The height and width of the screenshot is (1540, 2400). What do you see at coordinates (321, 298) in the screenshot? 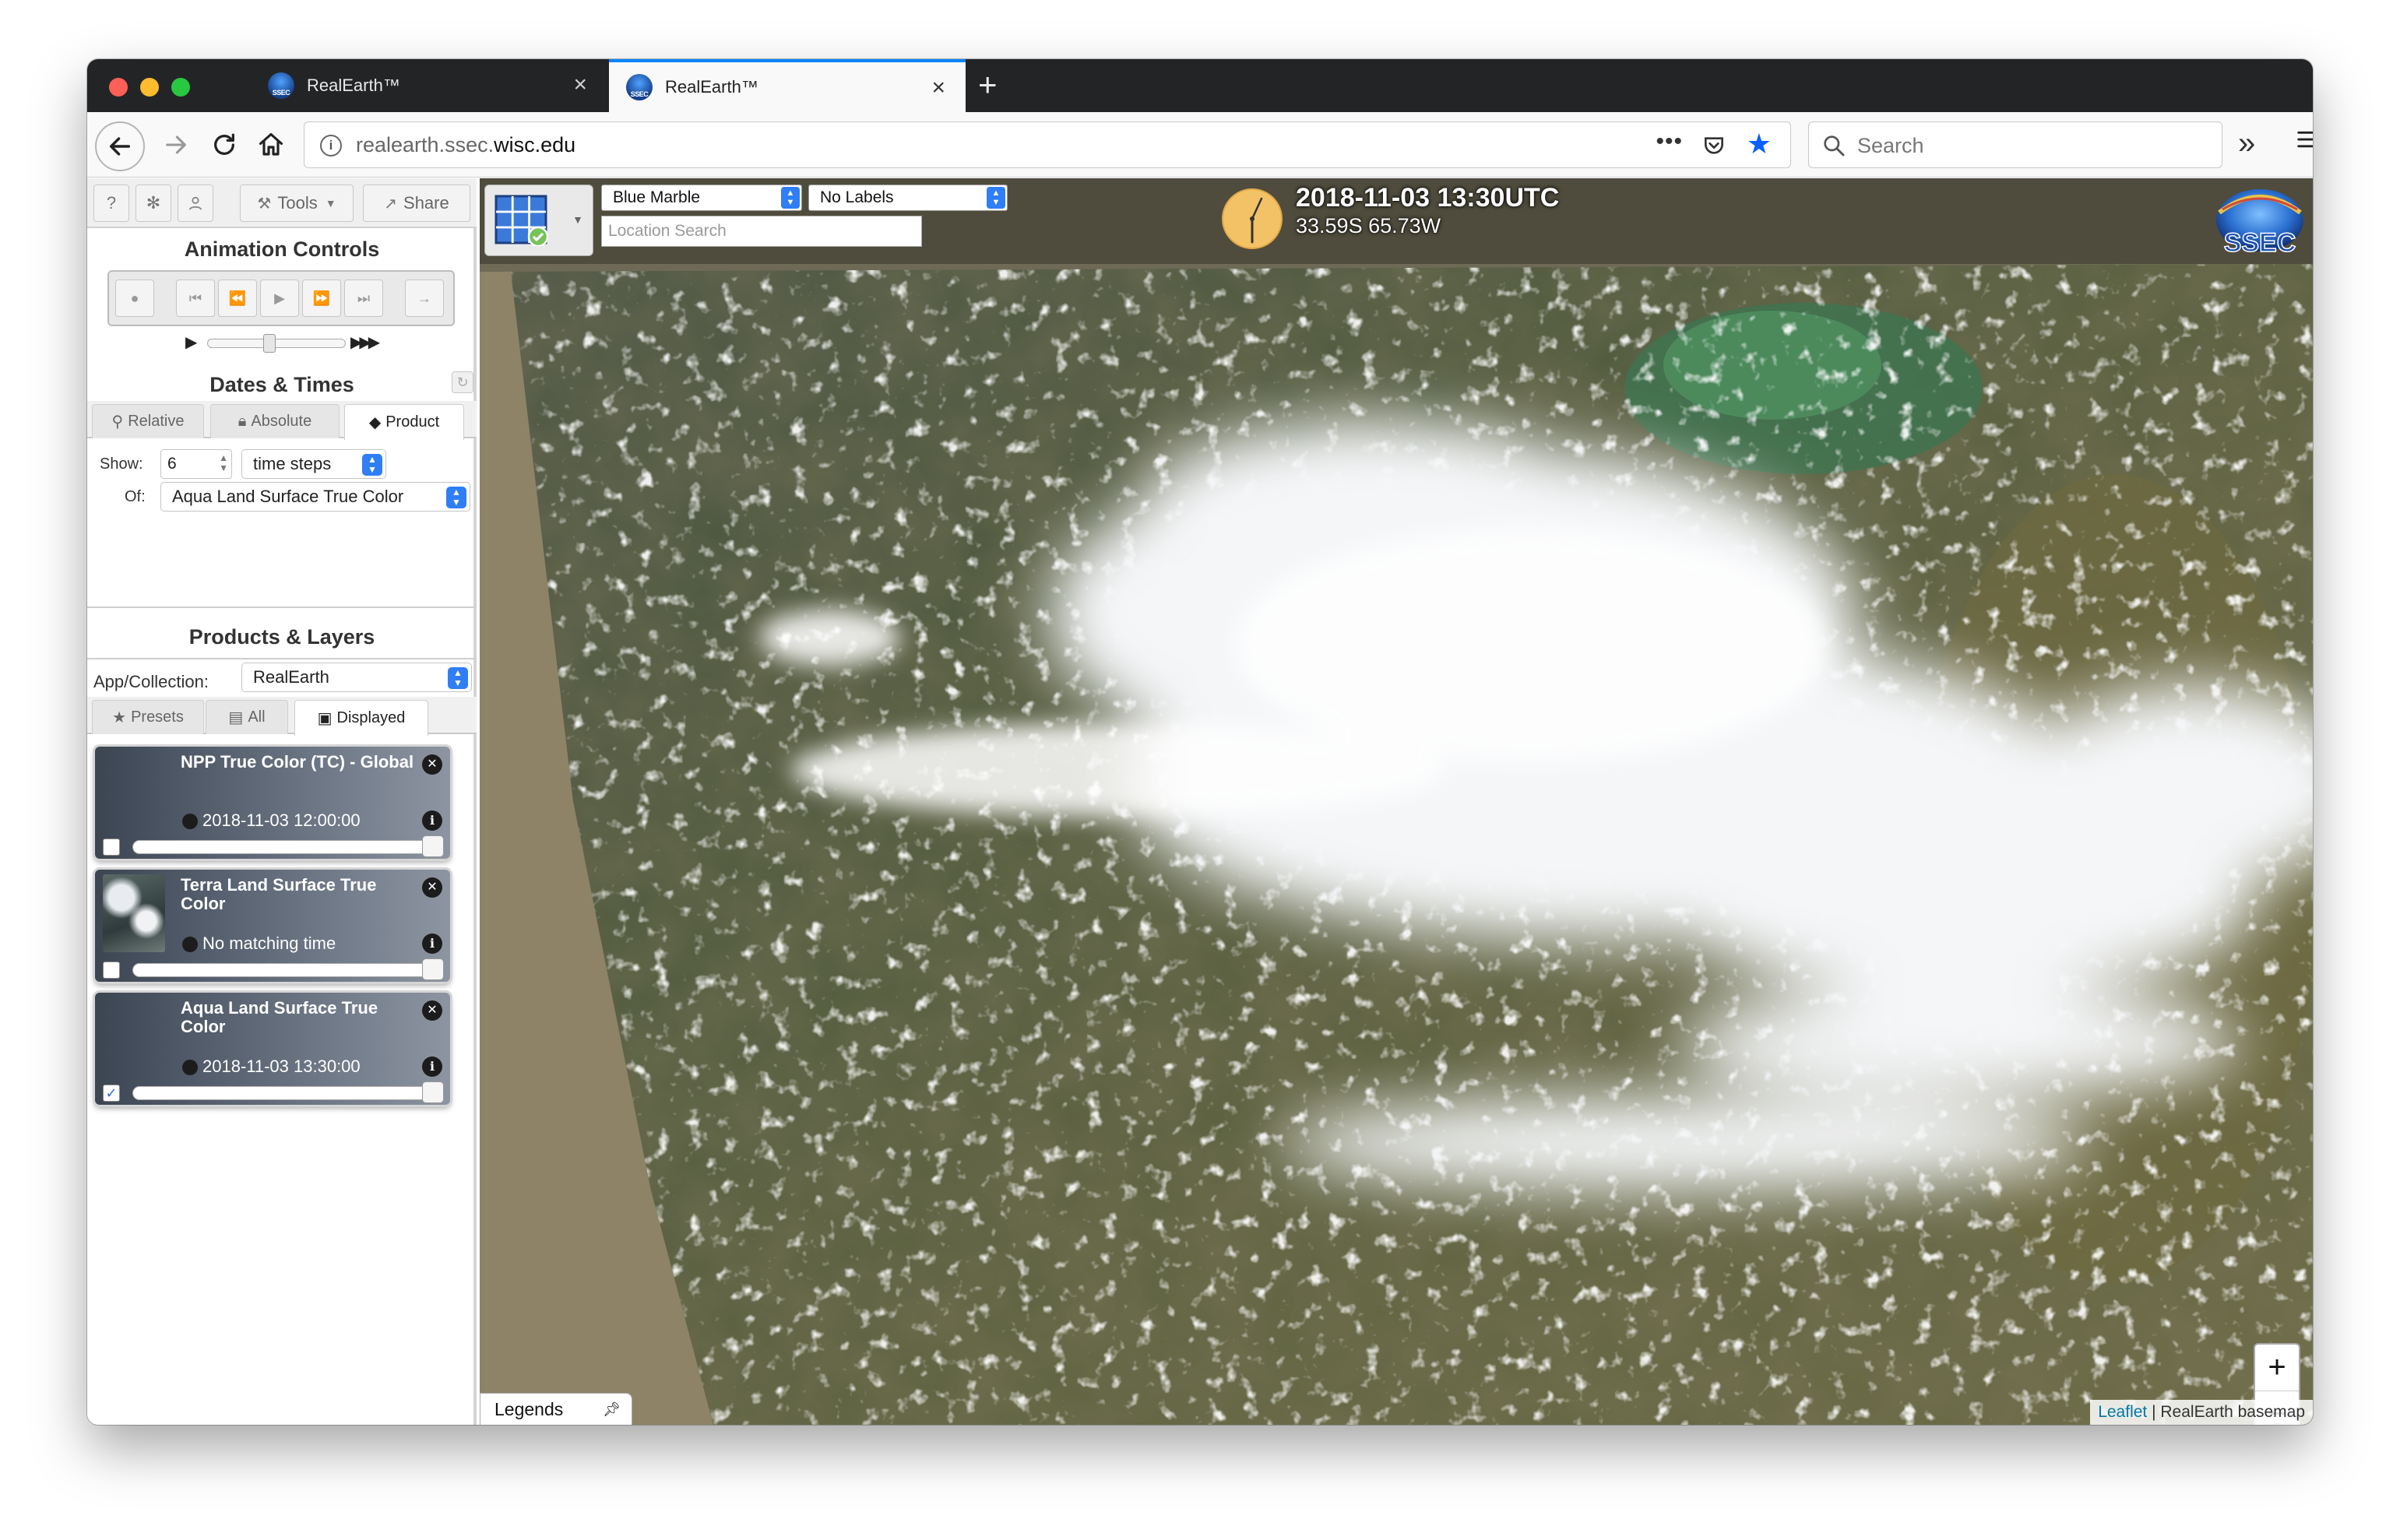
I see `step-forward-button: ⏩` at bounding box center [321, 298].